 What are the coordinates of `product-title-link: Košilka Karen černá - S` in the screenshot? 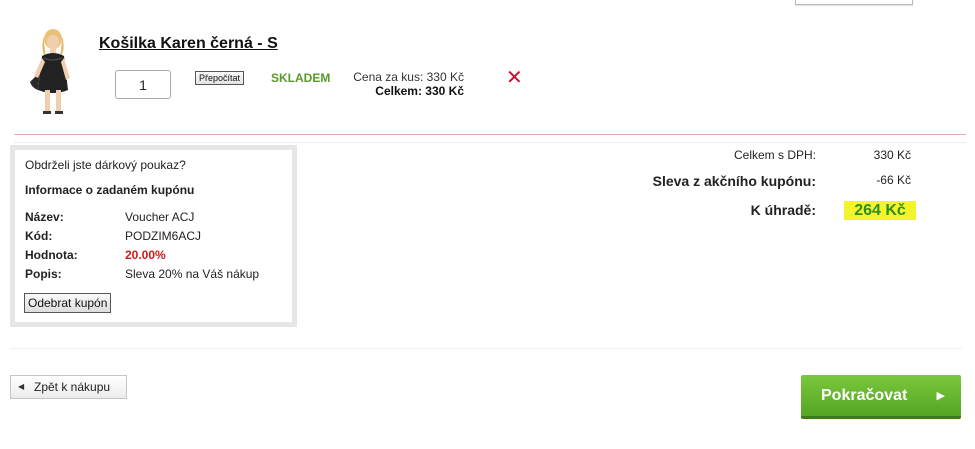 It's located at (188, 44).